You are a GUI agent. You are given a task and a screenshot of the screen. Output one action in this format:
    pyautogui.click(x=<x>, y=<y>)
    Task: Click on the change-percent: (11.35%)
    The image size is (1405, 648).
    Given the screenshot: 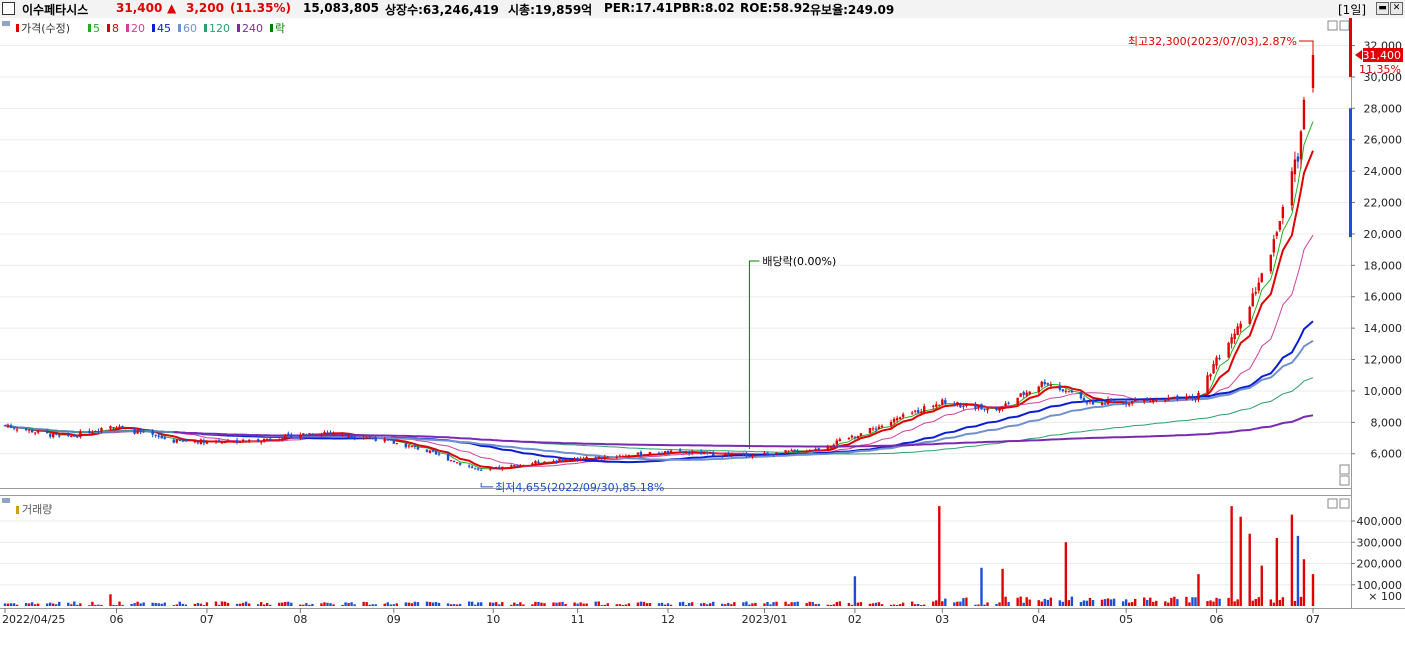 What is the action you would take?
    pyautogui.click(x=260, y=8)
    